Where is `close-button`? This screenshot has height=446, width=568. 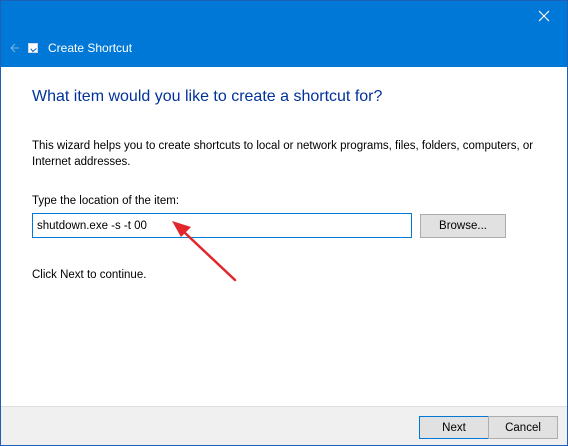
close-button is located at coordinates (544, 16).